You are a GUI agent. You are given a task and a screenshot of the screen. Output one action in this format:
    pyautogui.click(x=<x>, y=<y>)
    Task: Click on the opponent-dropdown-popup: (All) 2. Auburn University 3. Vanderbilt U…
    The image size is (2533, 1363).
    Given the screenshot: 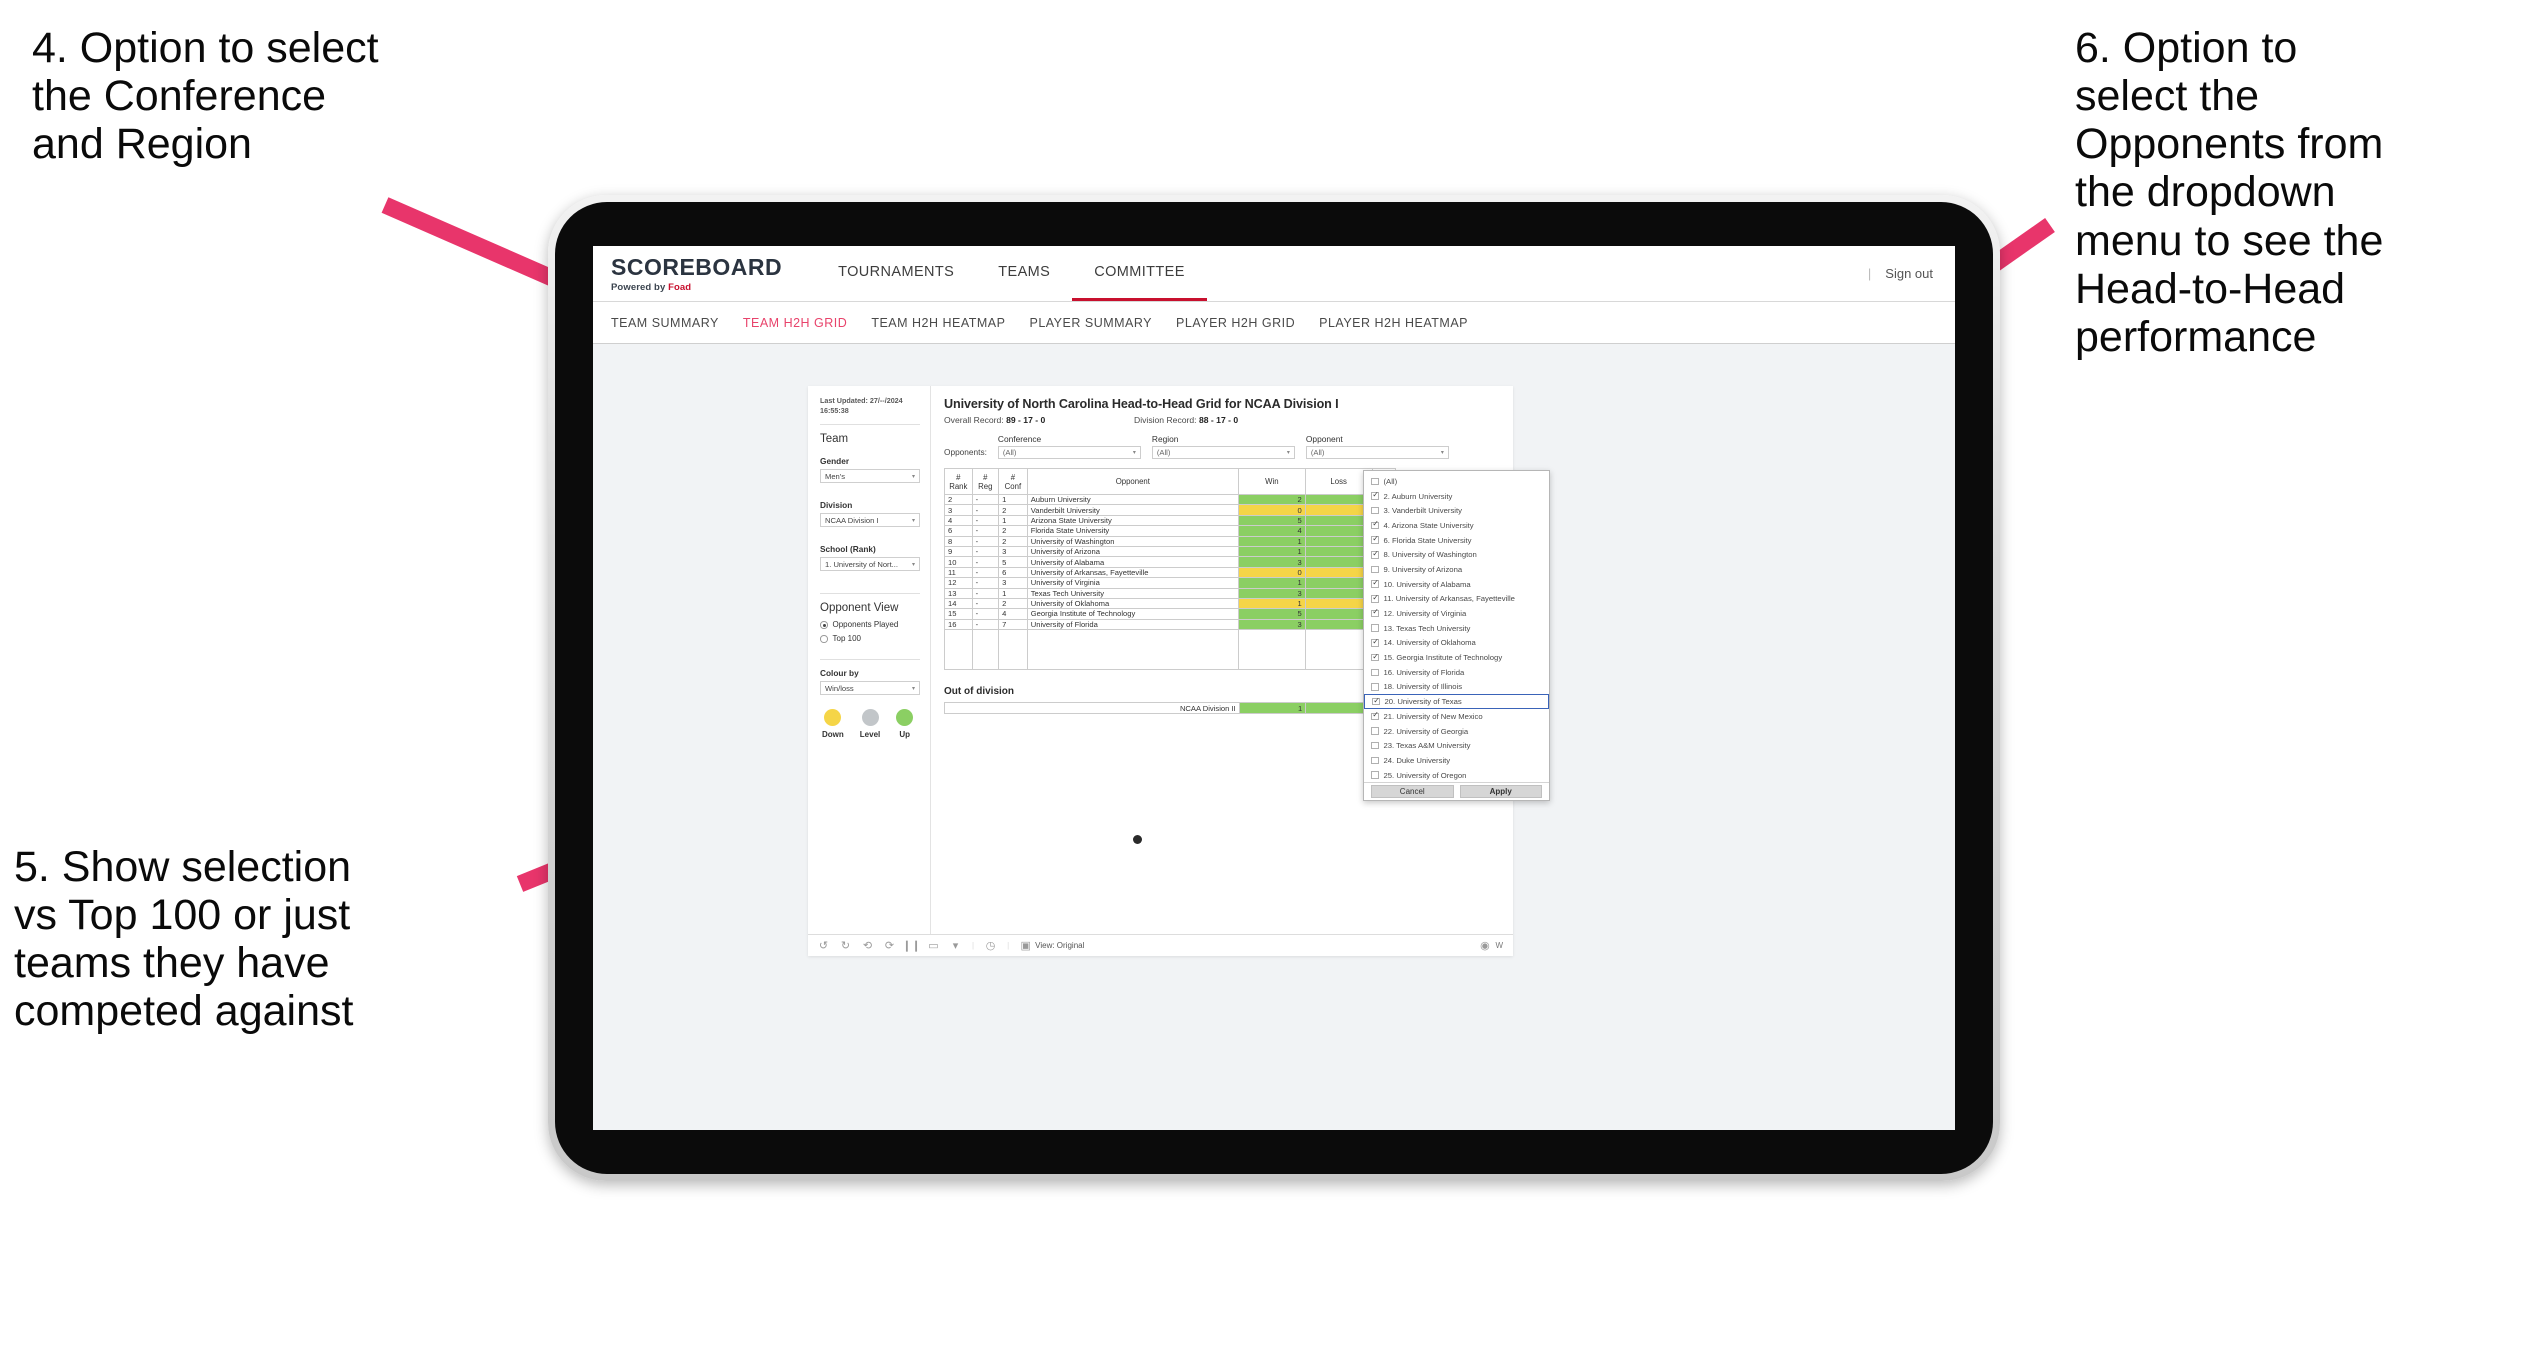 What is the action you would take?
    pyautogui.click(x=1456, y=635)
    